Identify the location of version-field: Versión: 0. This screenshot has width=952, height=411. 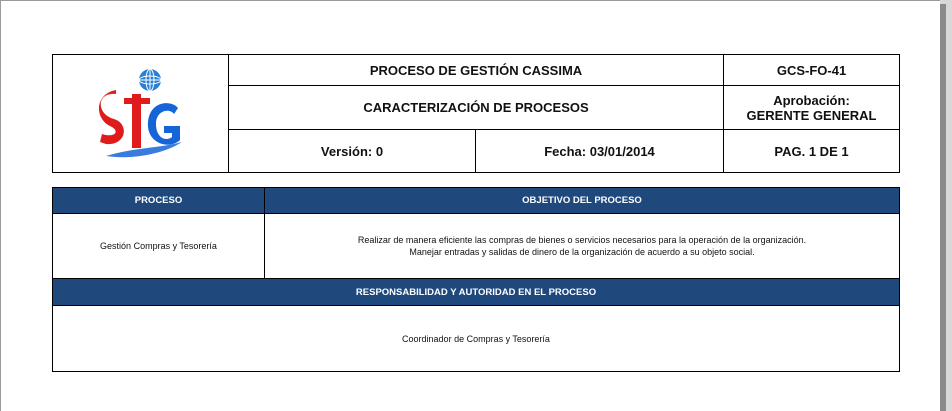
(352, 151).